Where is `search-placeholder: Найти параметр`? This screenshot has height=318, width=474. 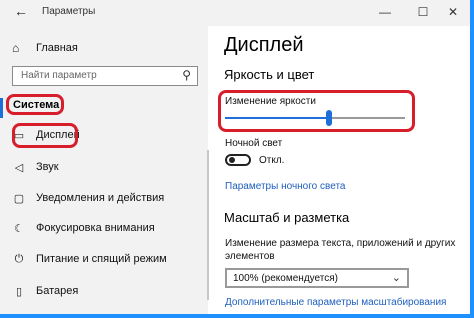 search-placeholder: Найти параметр is located at coordinates (59, 75).